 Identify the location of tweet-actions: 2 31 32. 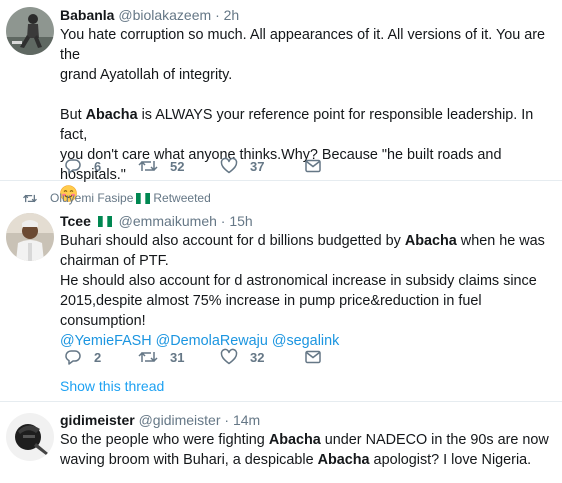
(210, 357).